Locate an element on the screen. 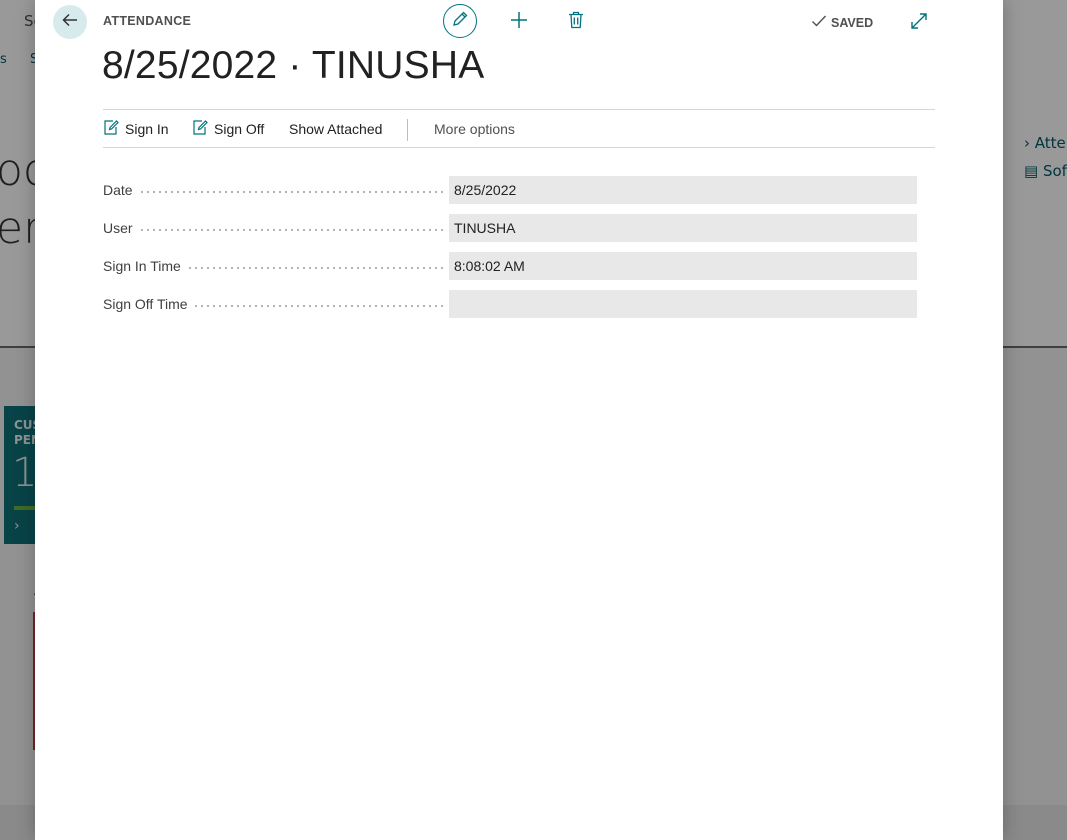  plus-icon is located at coordinates (519, 22).